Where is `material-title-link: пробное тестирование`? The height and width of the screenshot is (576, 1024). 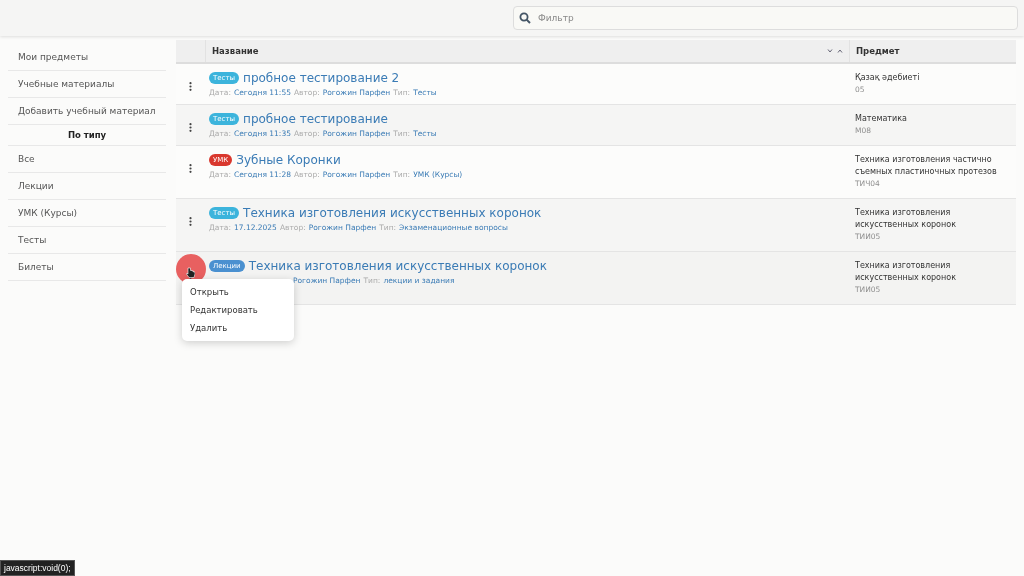 material-title-link: пробное тестирование is located at coordinates (315, 119).